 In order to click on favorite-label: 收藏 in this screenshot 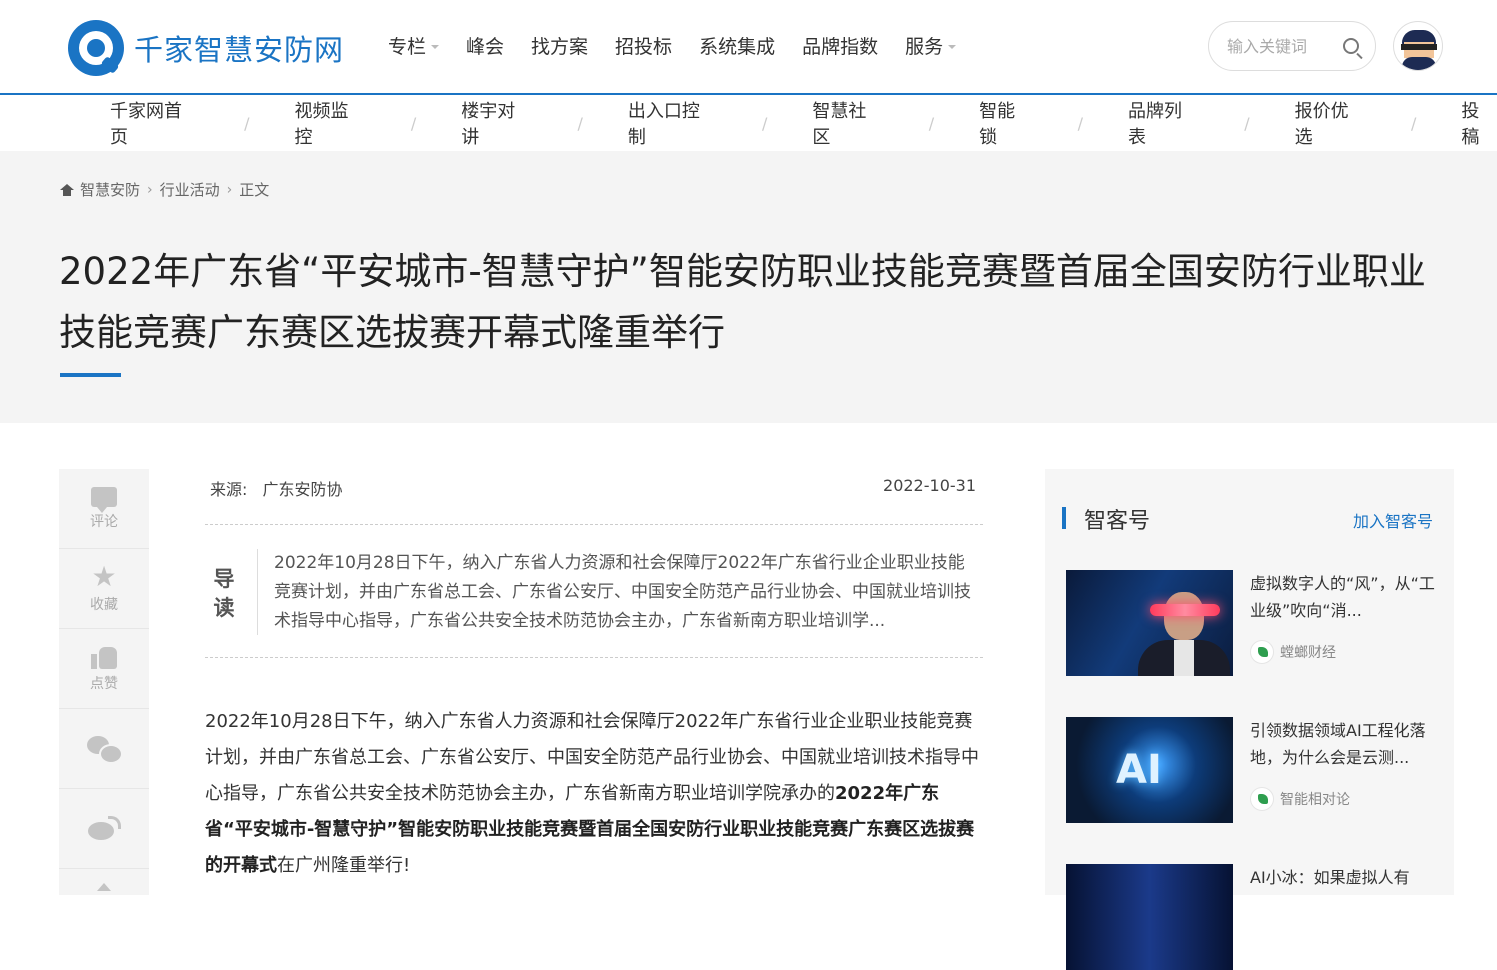, I will do `click(104, 604)`.